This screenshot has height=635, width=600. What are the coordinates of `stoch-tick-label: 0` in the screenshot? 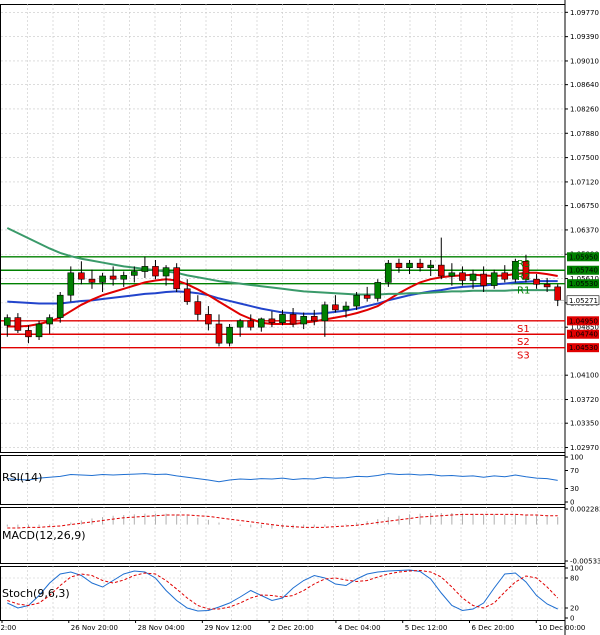 It's located at (572, 619).